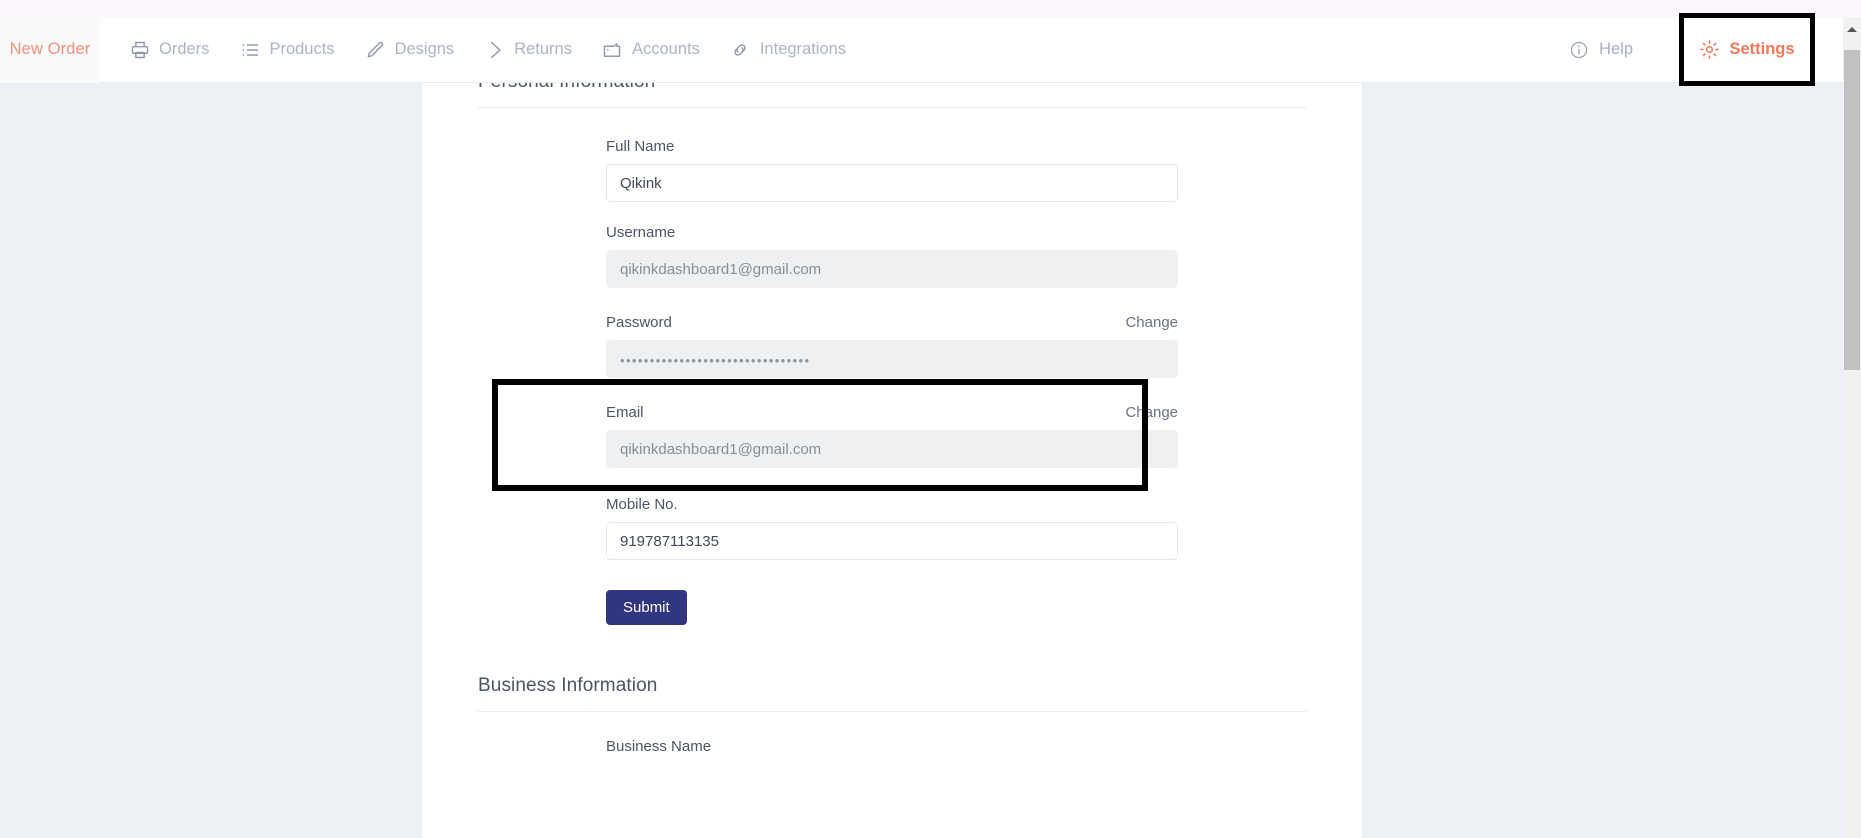  I want to click on new-order-label: New Order, so click(50, 49).